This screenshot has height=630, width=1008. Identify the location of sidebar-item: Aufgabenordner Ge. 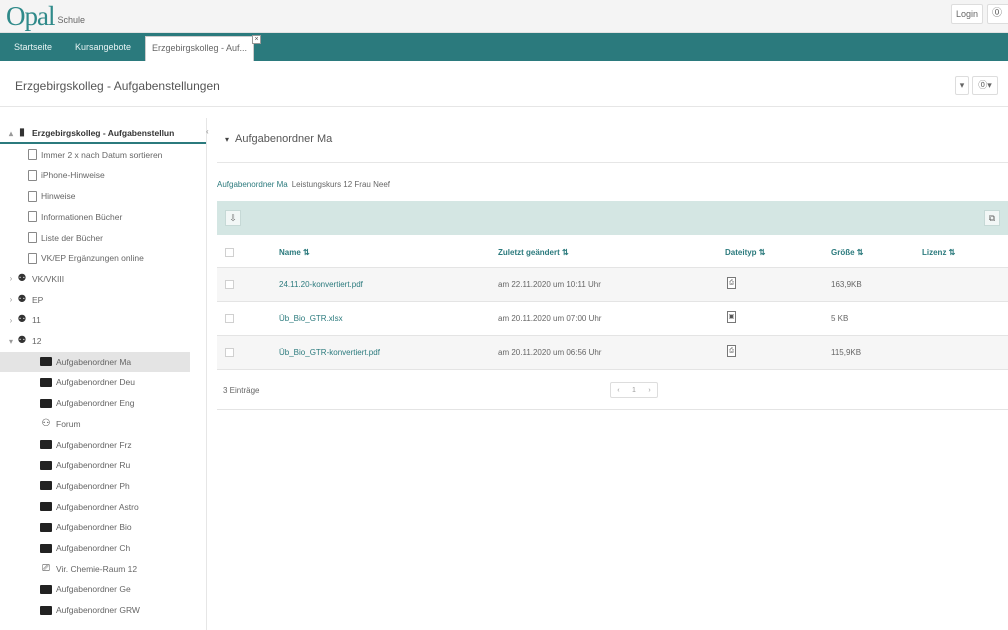
(103, 589).